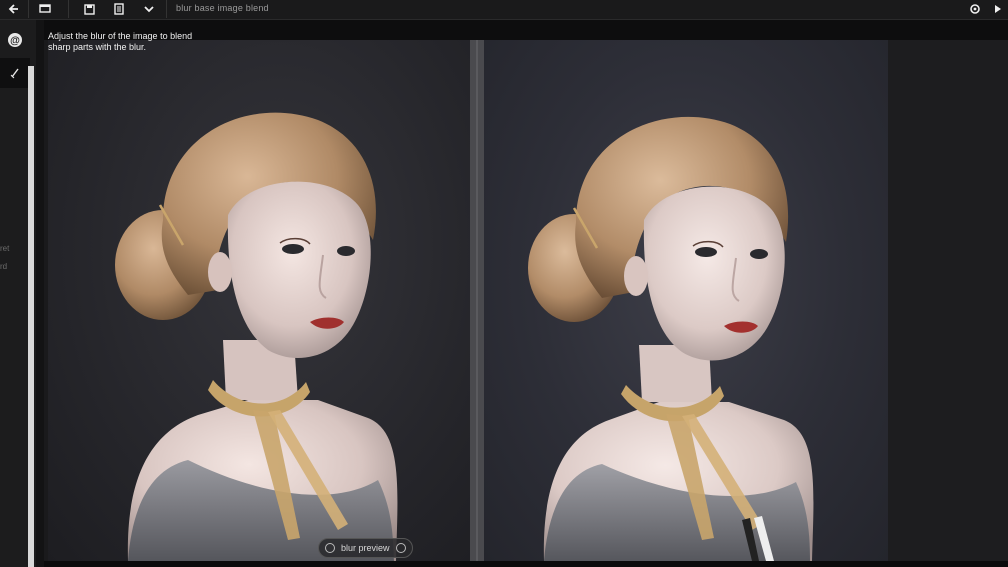  Describe the element at coordinates (149, 9) in the screenshot. I see `check-icon` at that location.